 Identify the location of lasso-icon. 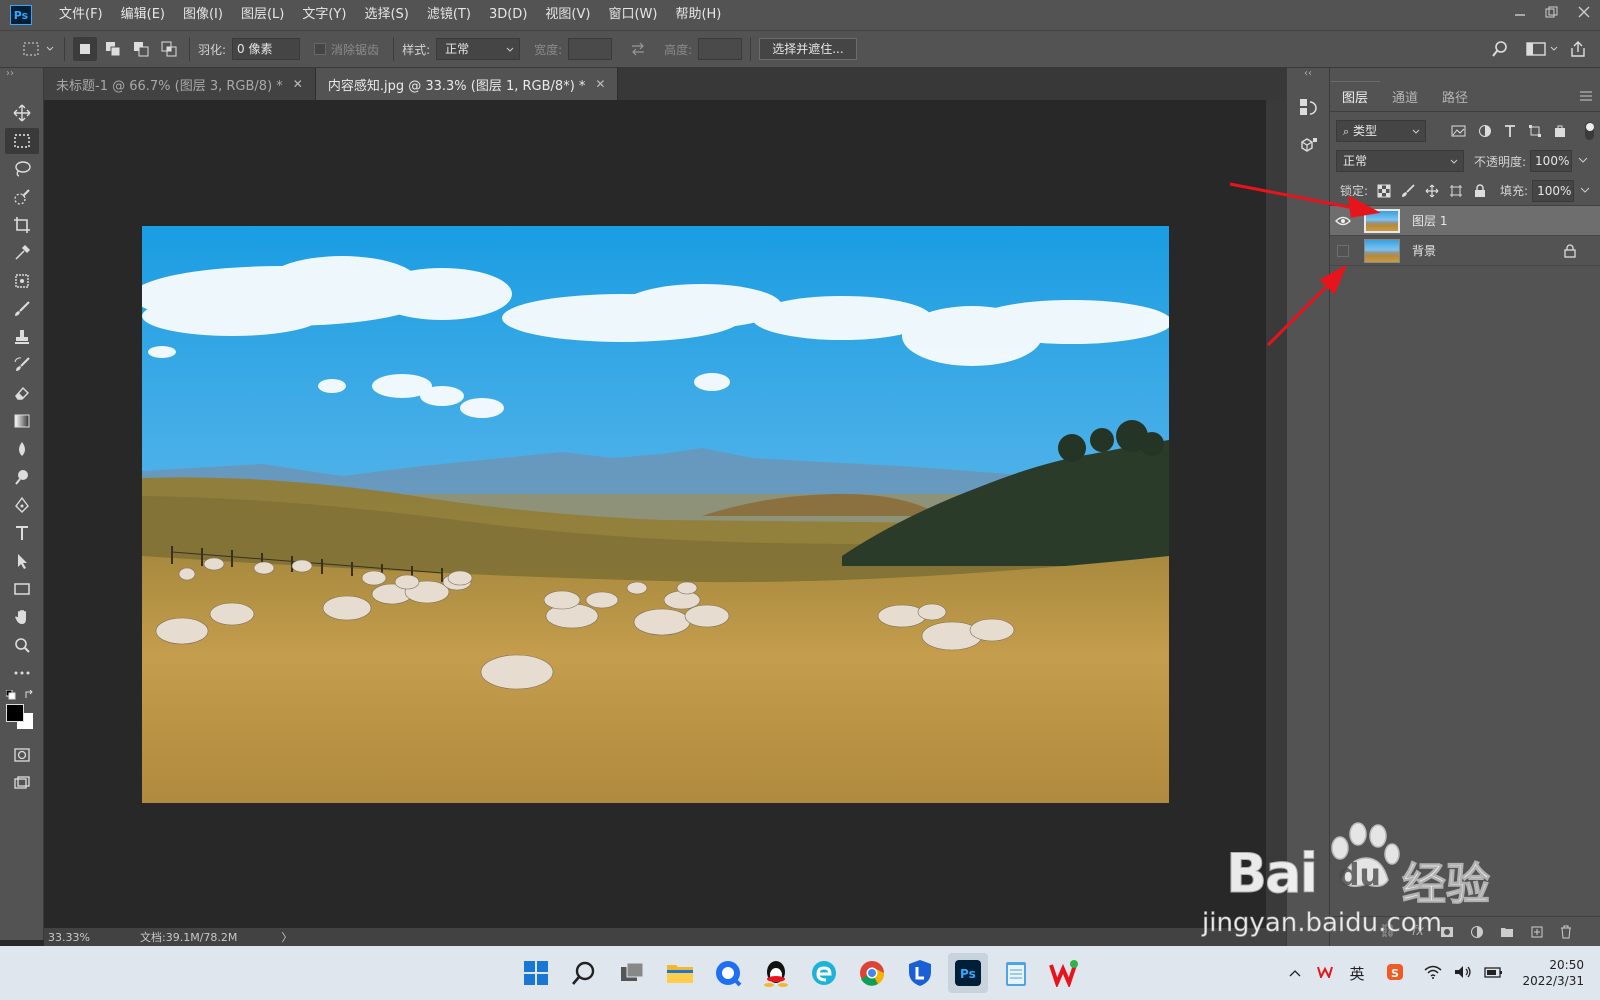
(22, 169).